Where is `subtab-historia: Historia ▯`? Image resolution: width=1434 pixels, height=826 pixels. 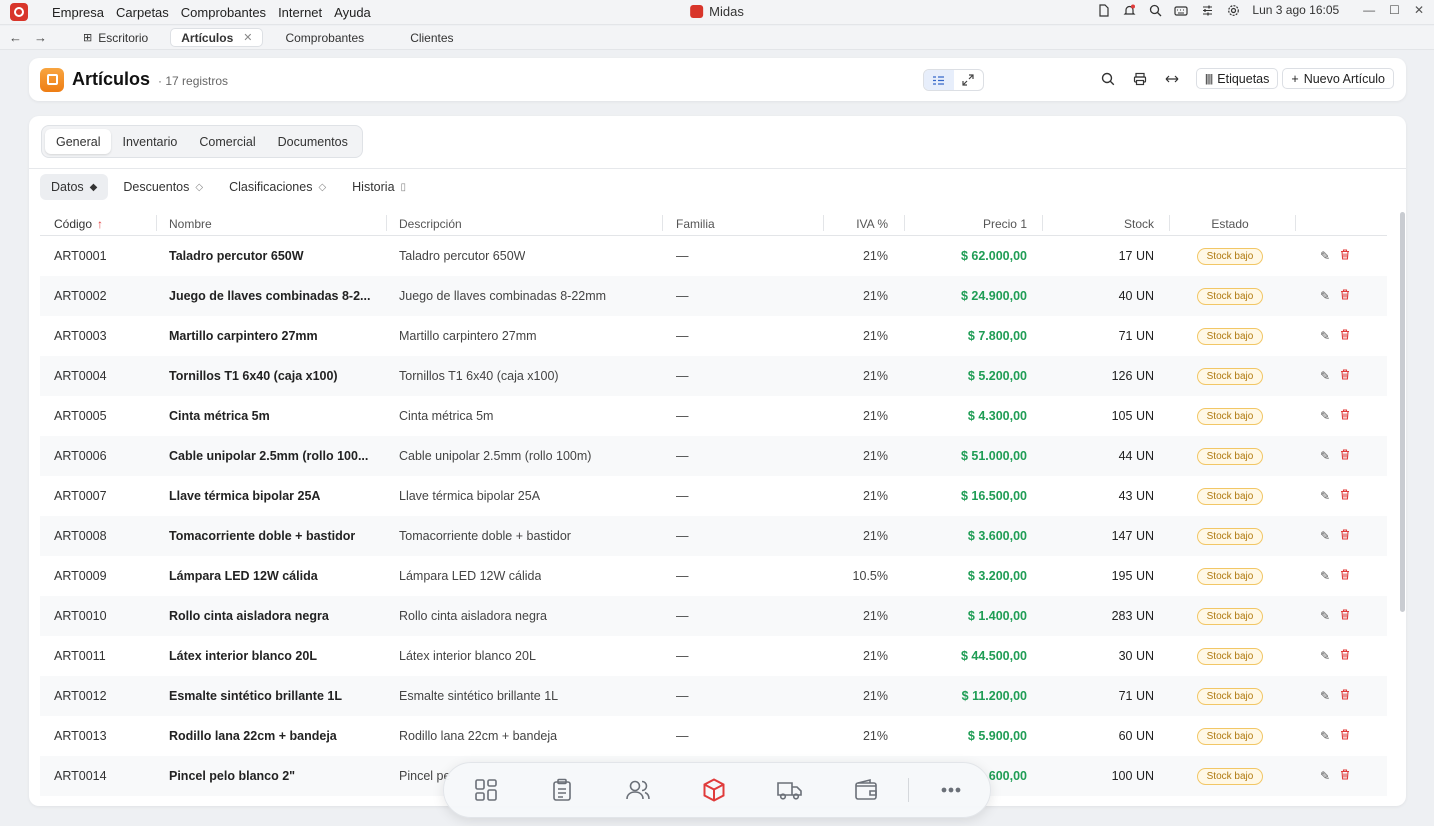
subtab-historia: Historia ▯ is located at coordinates (379, 187).